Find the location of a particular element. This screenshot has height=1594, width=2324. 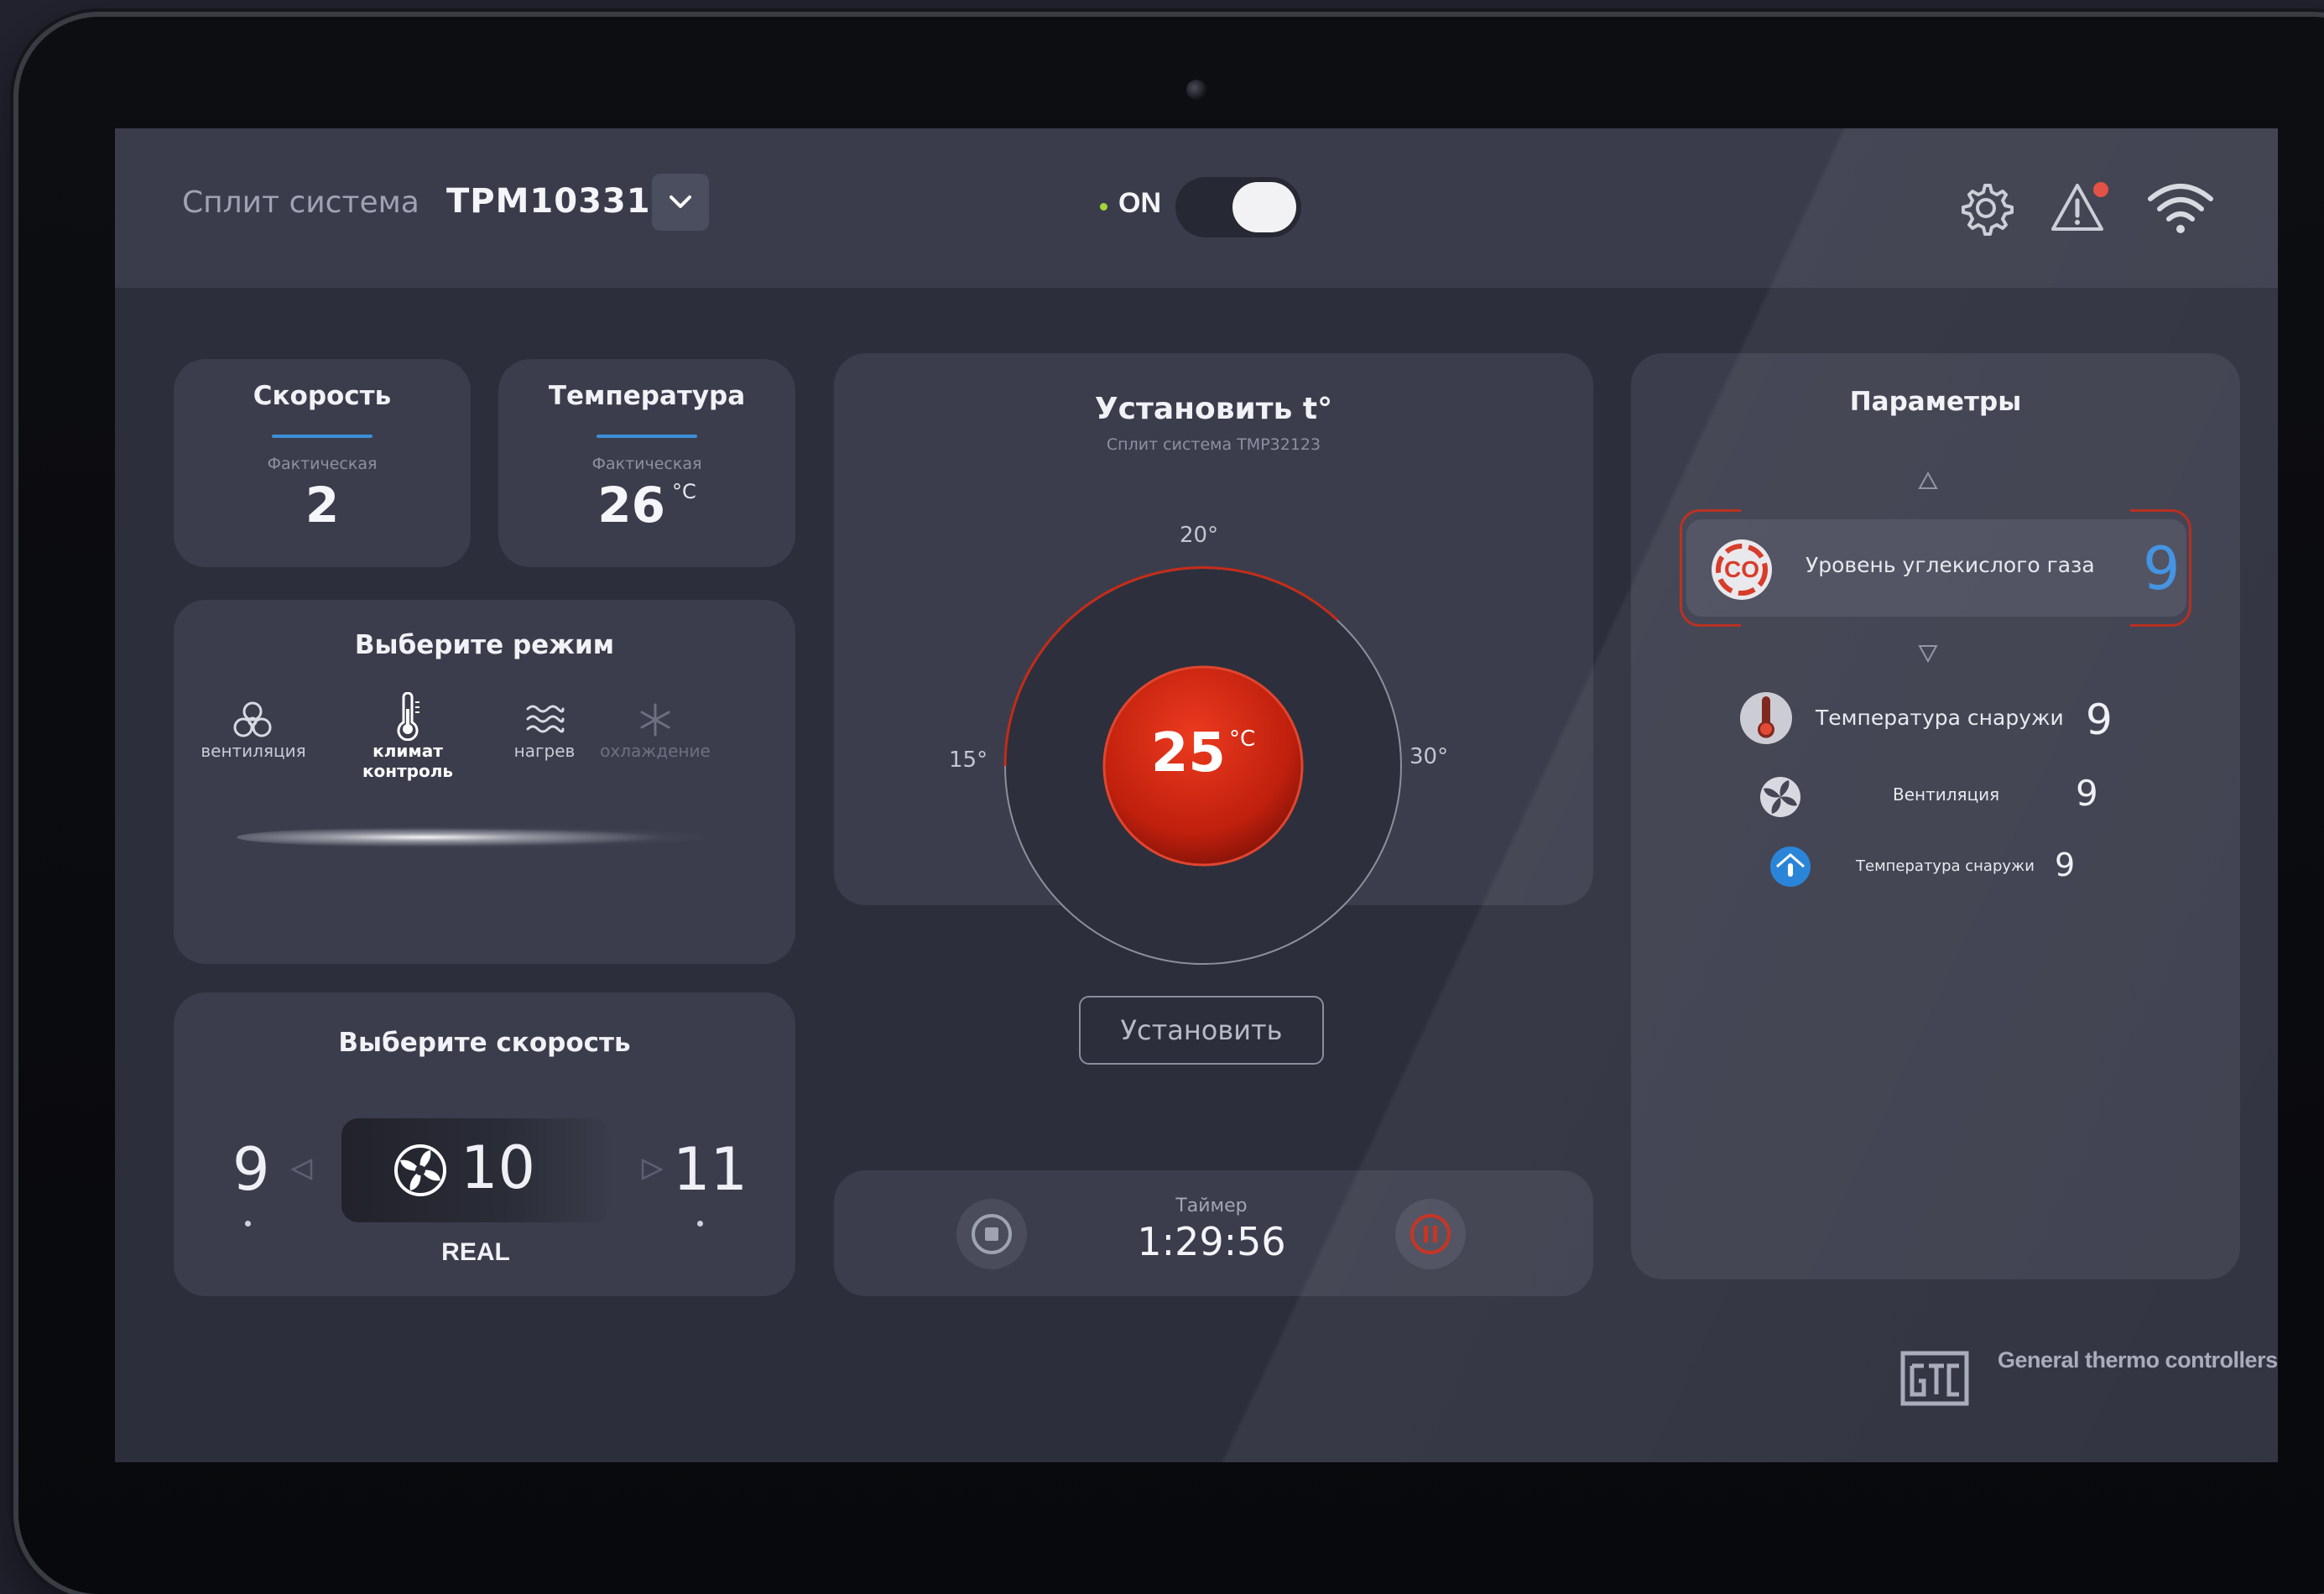

selected-parameter-value: 9 is located at coordinates (2162, 568).